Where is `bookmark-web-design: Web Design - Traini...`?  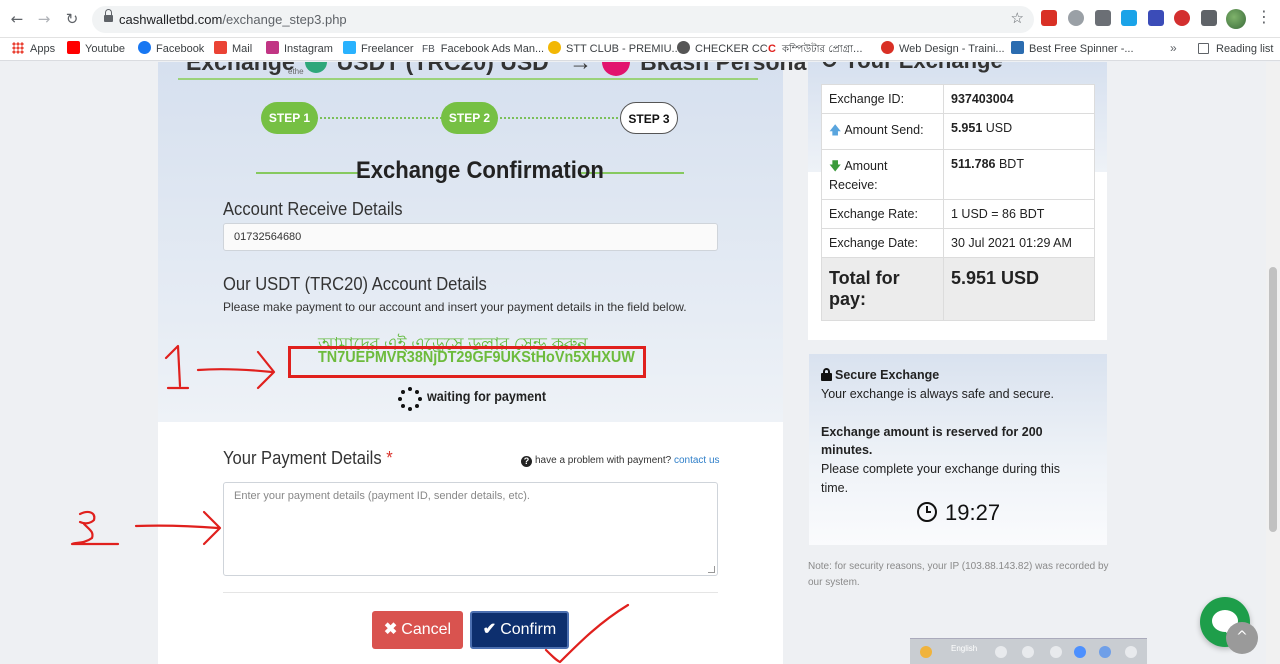
bookmark-web-design: Web Design - Traini... is located at coordinates (943, 49).